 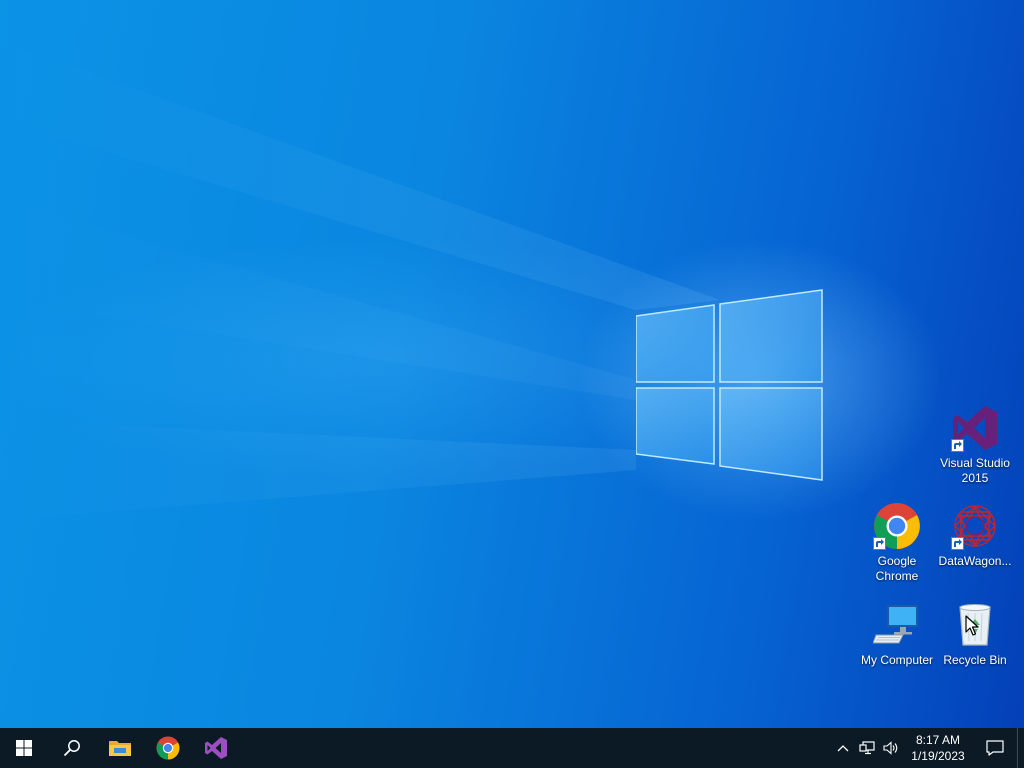 I want to click on search-icon, so click(x=71, y=748).